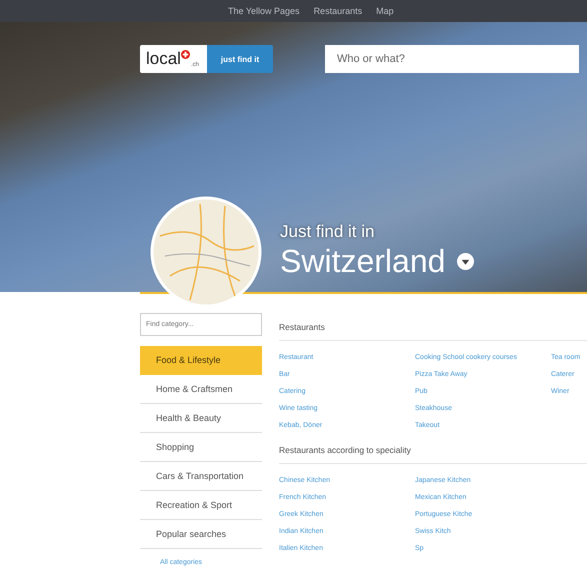 This screenshot has width=587, height=585. I want to click on search-field: Who or what?, so click(452, 59).